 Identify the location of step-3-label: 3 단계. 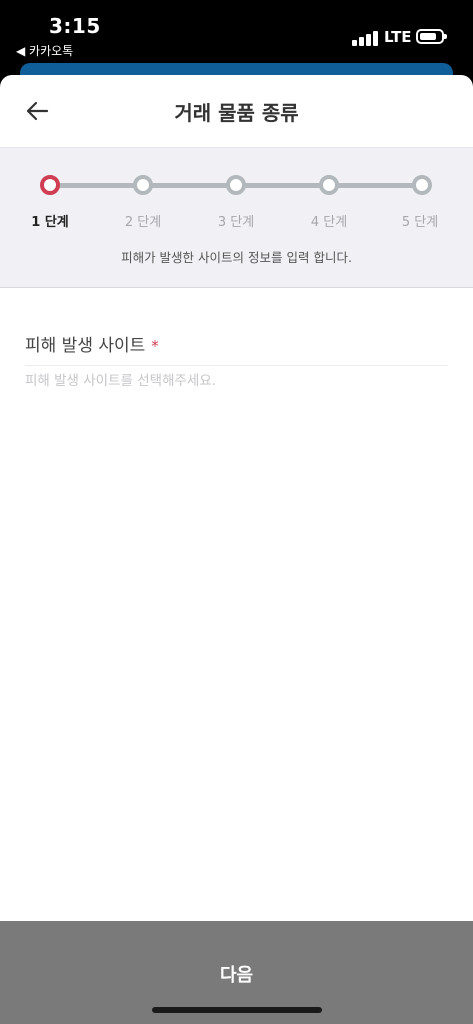
(236, 222).